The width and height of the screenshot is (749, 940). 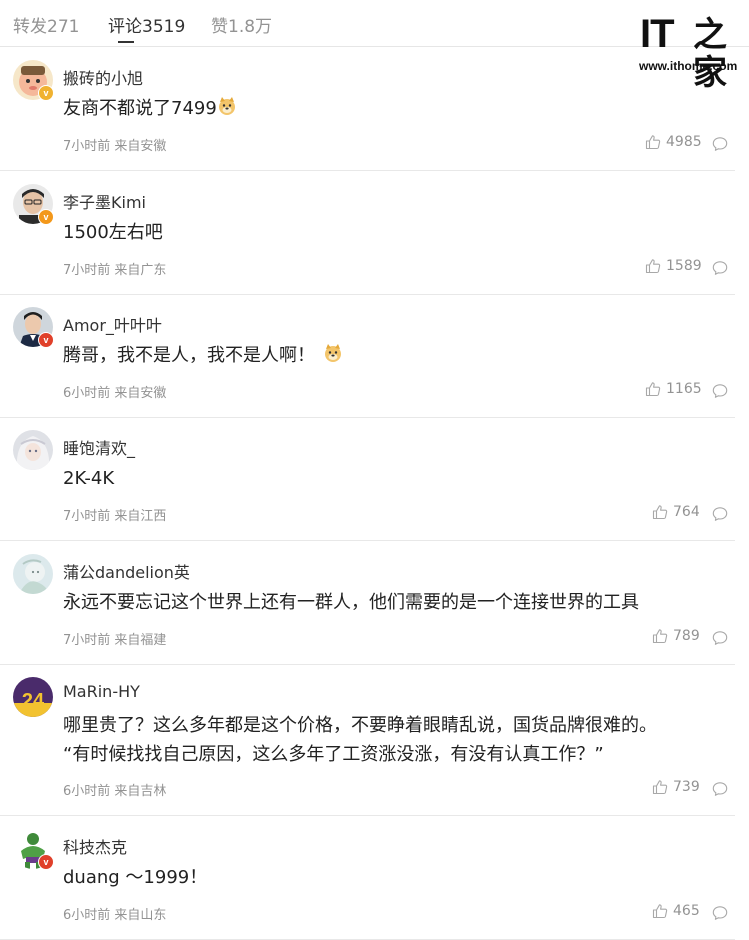 I want to click on comment-item: 睡饱清欢_ 2K-4K 7小时前 来自江西 764, so click(x=367, y=479).